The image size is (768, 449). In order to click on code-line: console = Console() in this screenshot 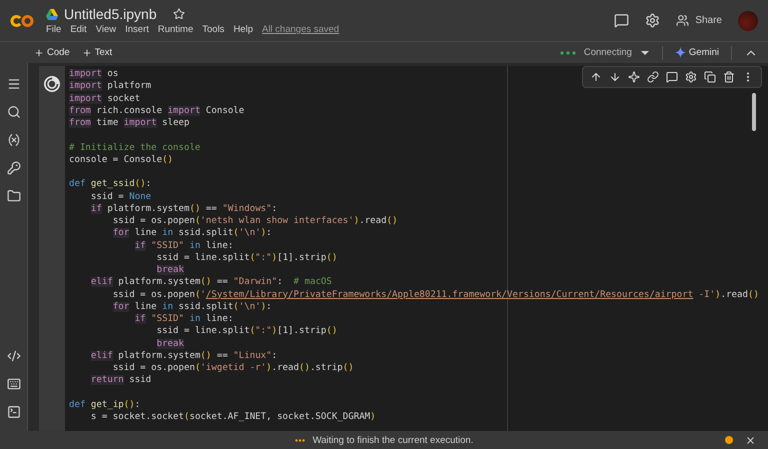, I will do `click(121, 160)`.